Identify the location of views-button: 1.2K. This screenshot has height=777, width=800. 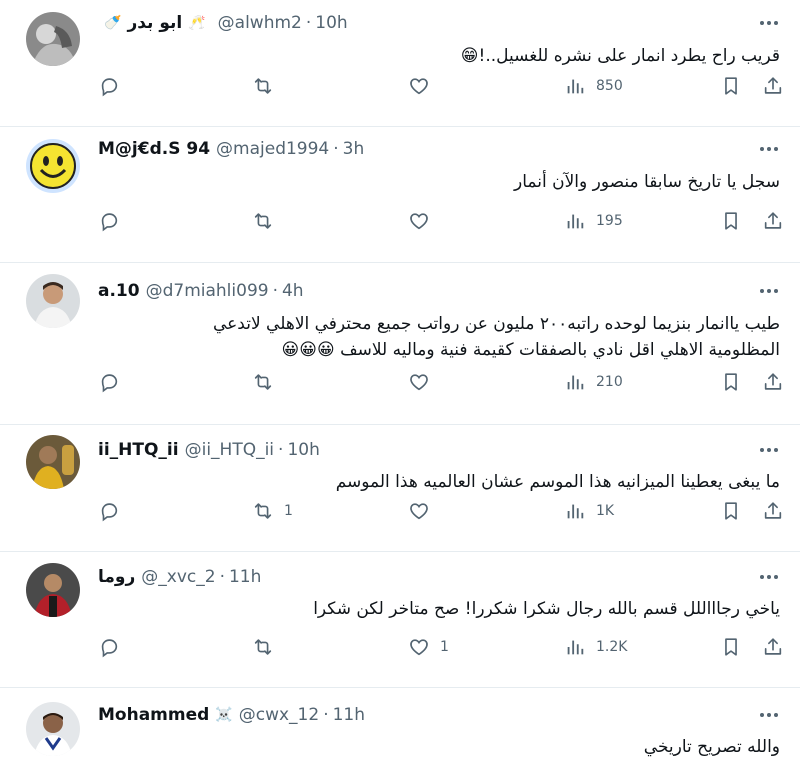
(595, 647).